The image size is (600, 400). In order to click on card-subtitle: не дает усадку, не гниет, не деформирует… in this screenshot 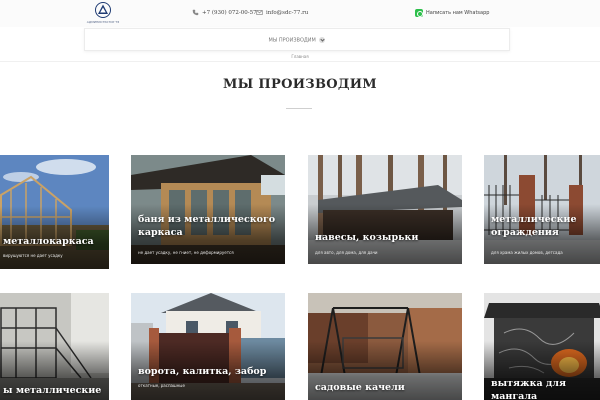, I will do `click(186, 252)`.